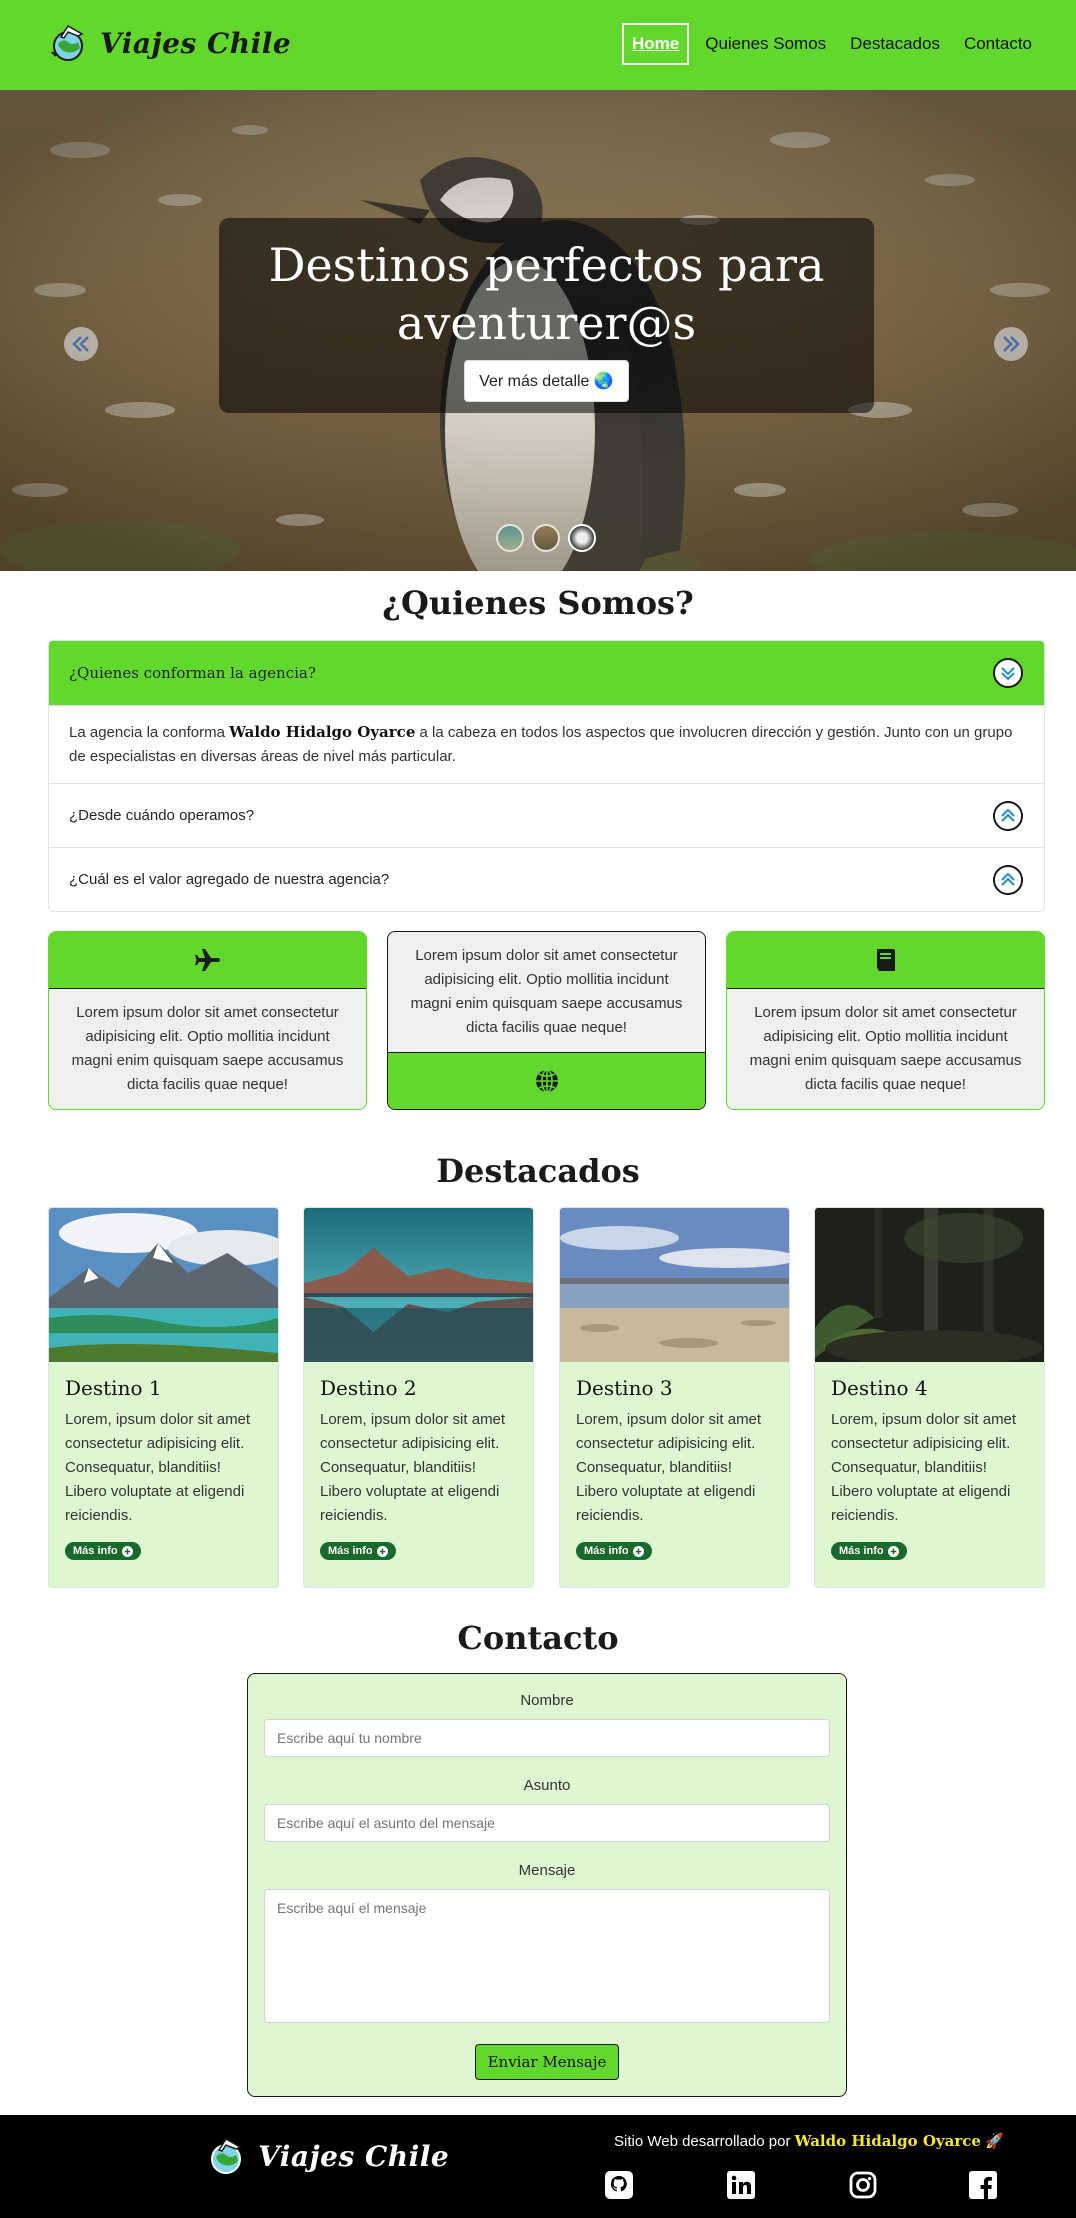  Describe the element at coordinates (887, 2141) in the screenshot. I see `credit-author: Waldo Hidalgo Oyarce` at that location.